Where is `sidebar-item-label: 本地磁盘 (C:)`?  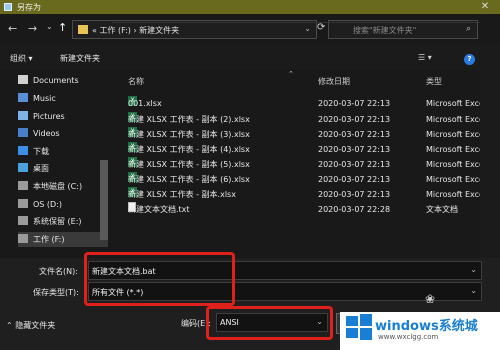 sidebar-item-label: 本地磁盘 (C:) is located at coordinates (58, 186).